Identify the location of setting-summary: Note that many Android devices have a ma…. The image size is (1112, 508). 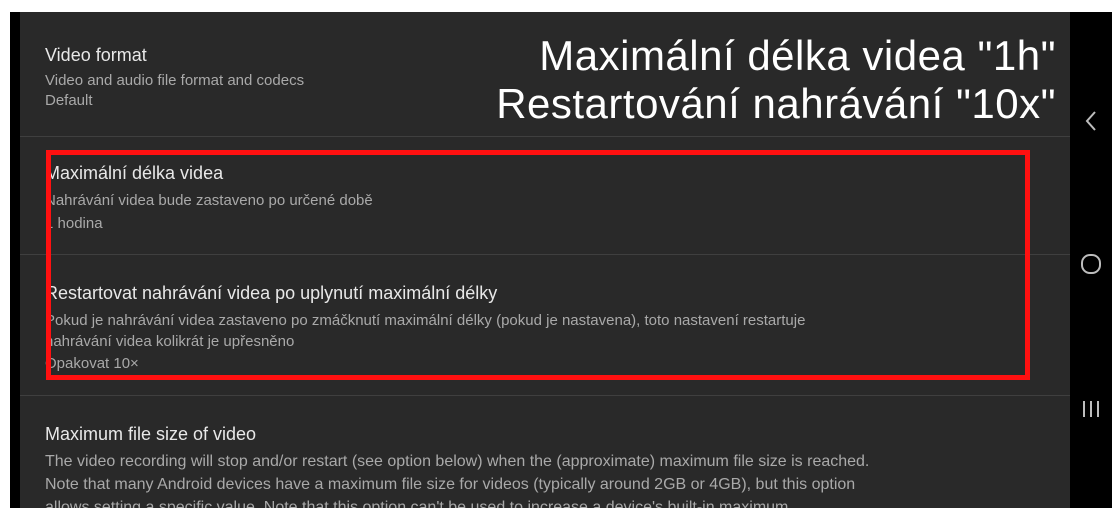
(450, 484).